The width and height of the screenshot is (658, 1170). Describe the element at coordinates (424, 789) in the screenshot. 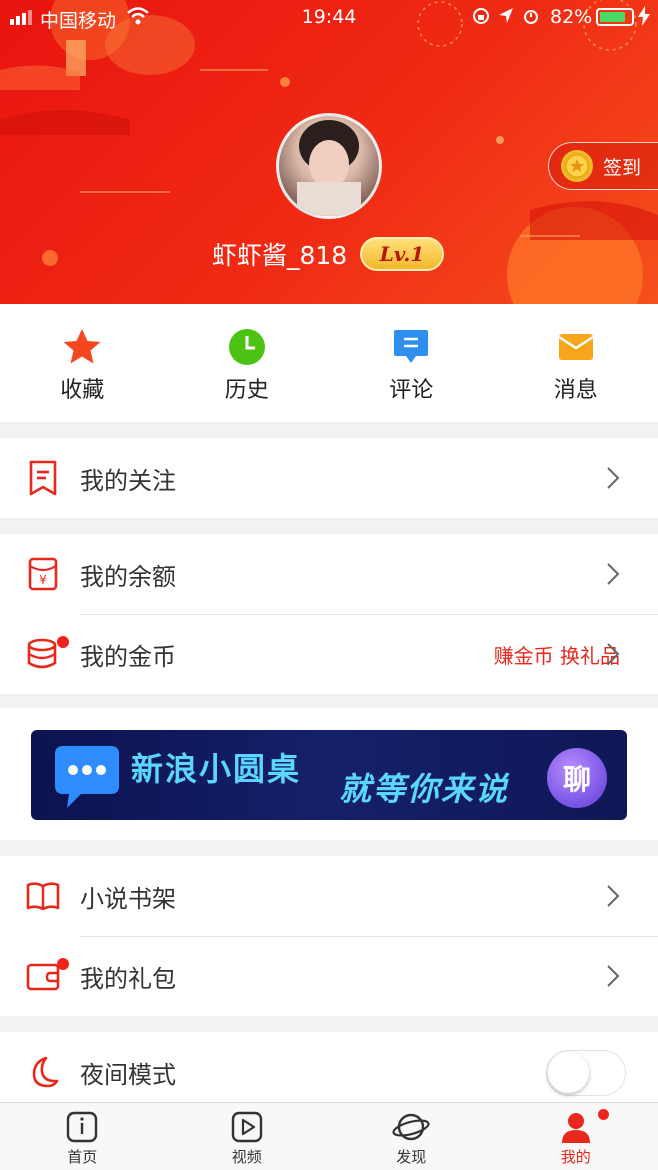

I see `banner-slogan: 就等你来说` at that location.